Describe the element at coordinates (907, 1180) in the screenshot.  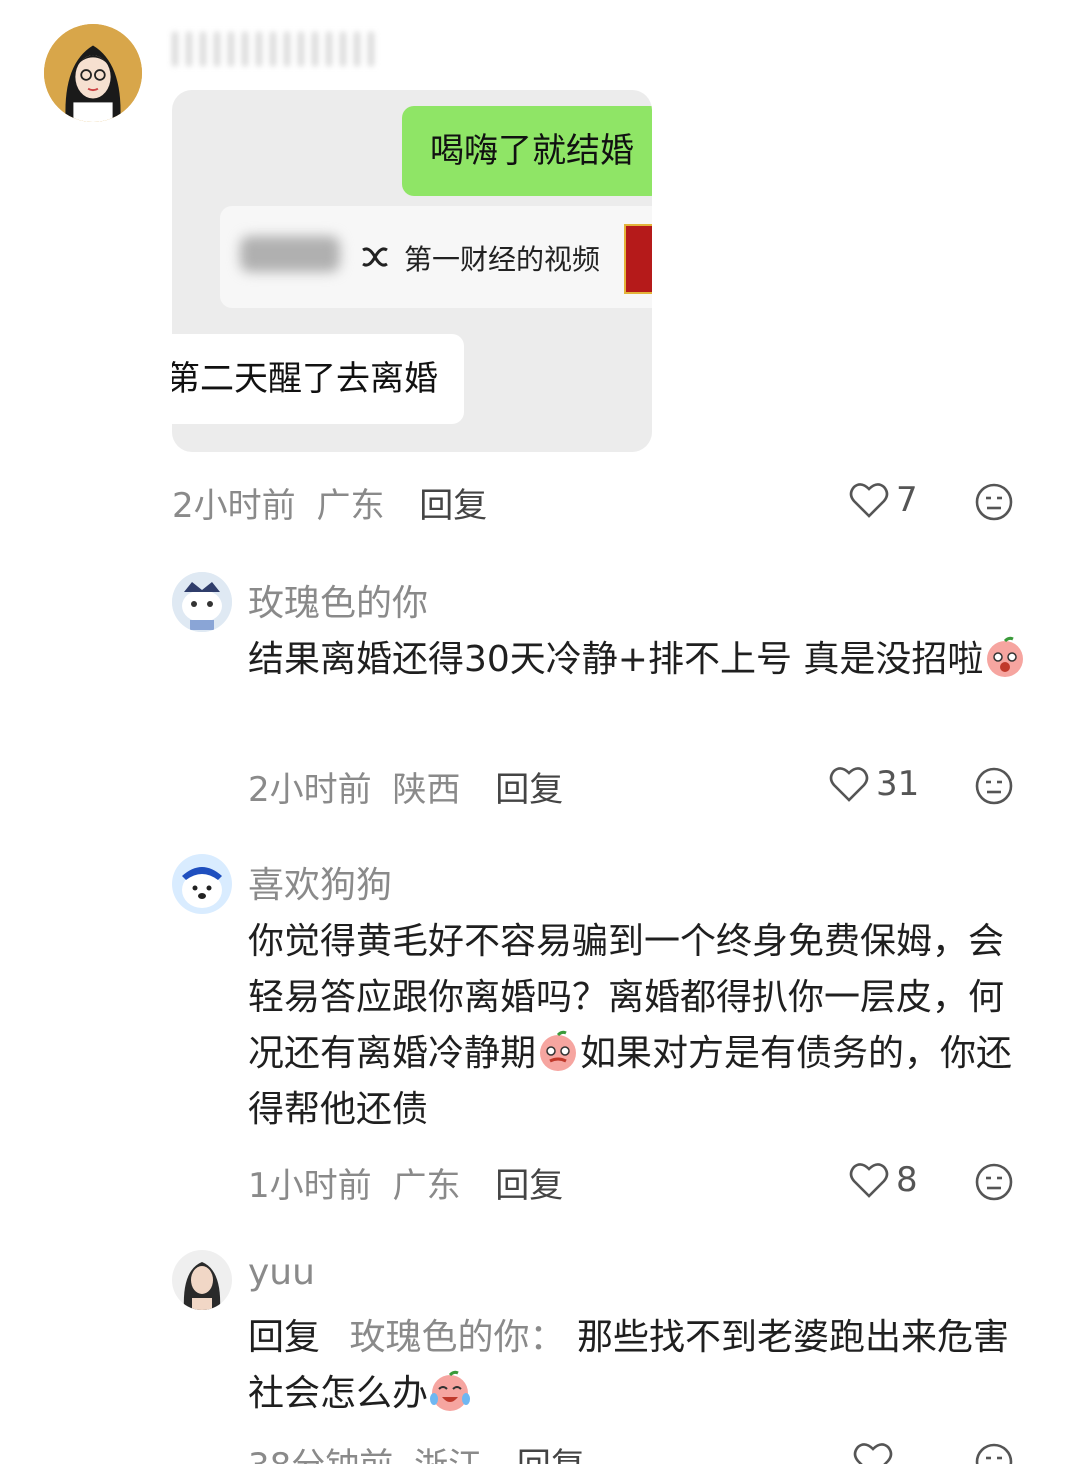
I see `like-count: 8` at that location.